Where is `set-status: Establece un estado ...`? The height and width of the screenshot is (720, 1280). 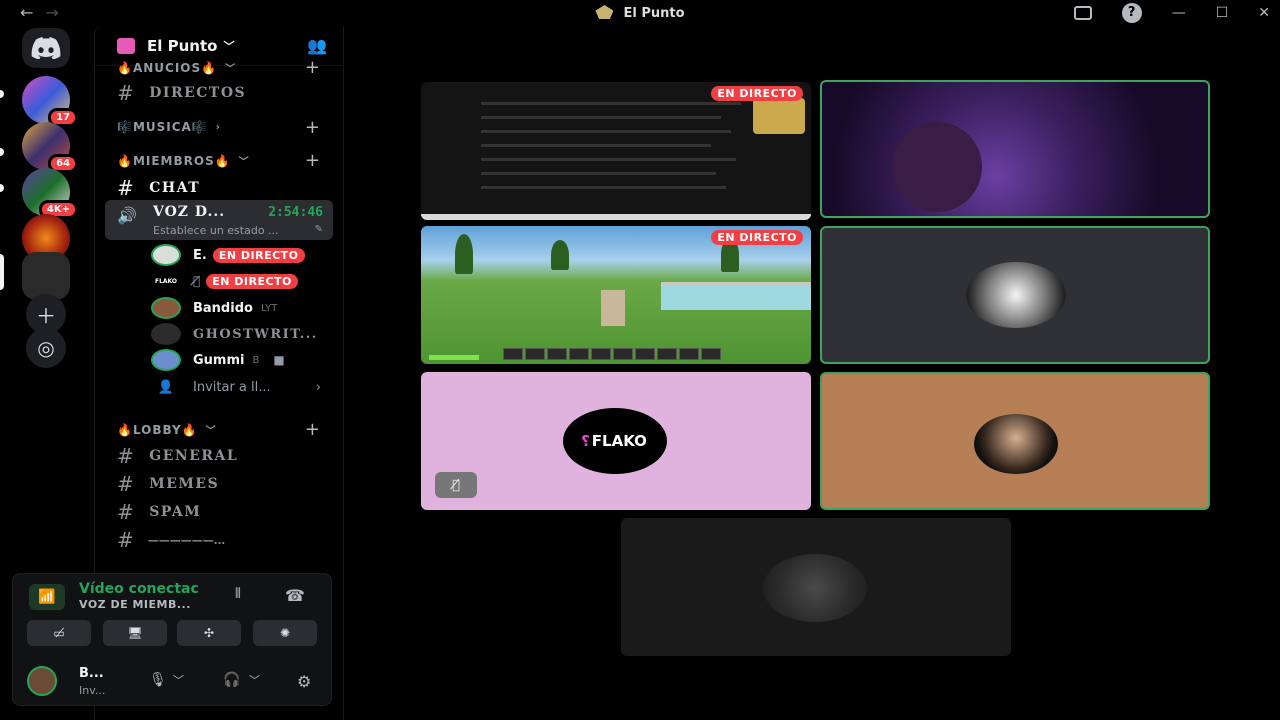 set-status: Establece un estado ... is located at coordinates (216, 230).